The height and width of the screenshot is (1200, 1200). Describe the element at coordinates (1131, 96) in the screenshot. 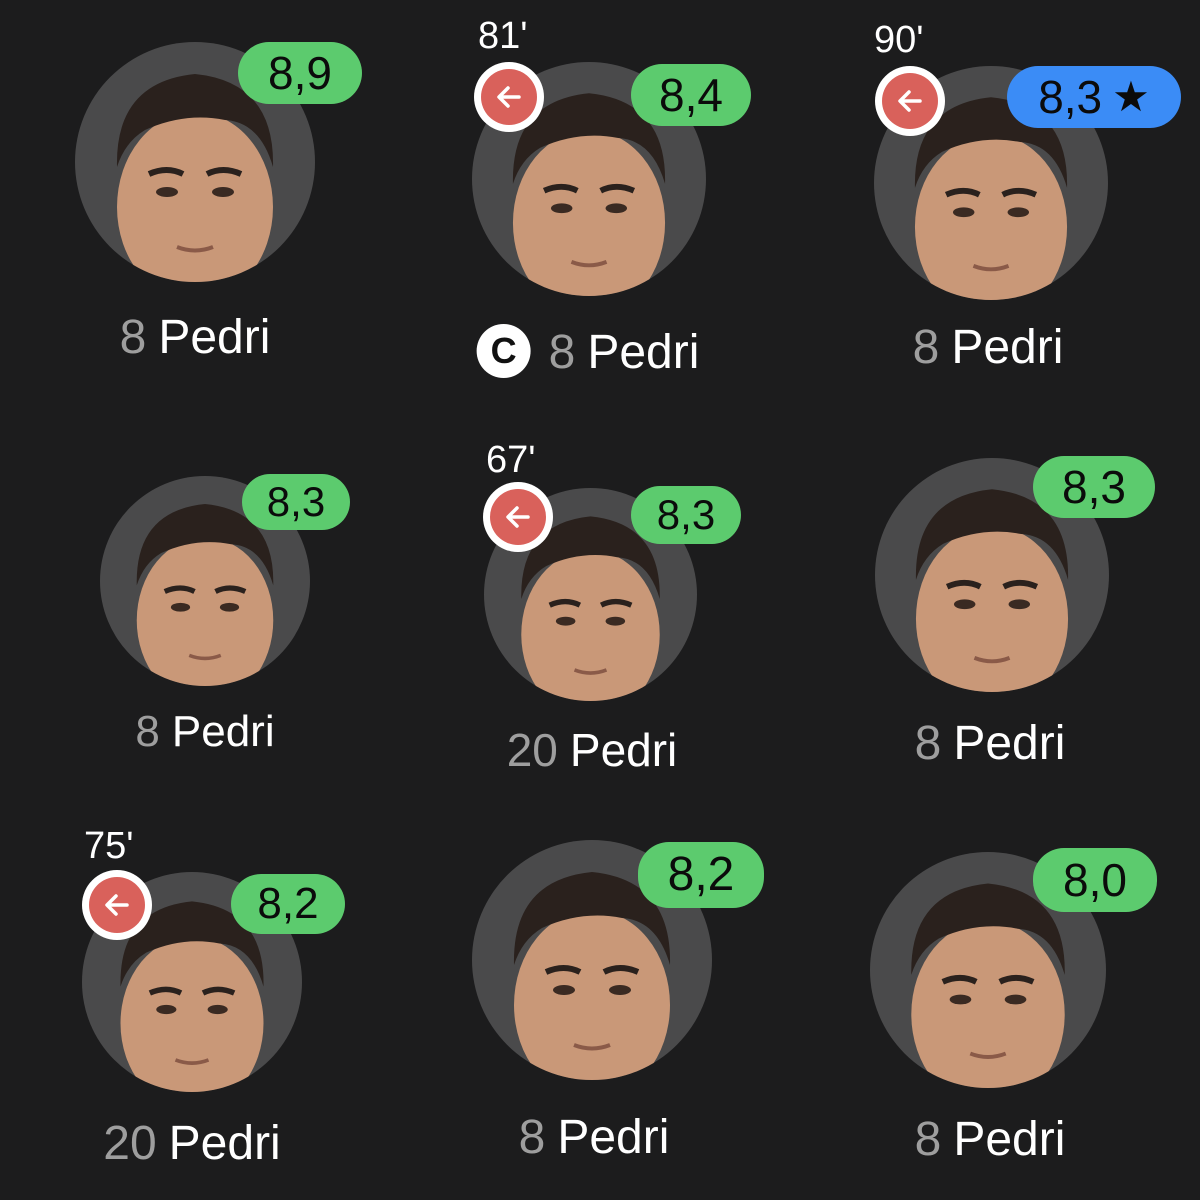

I see `player-of-match-star-icon: ★` at that location.